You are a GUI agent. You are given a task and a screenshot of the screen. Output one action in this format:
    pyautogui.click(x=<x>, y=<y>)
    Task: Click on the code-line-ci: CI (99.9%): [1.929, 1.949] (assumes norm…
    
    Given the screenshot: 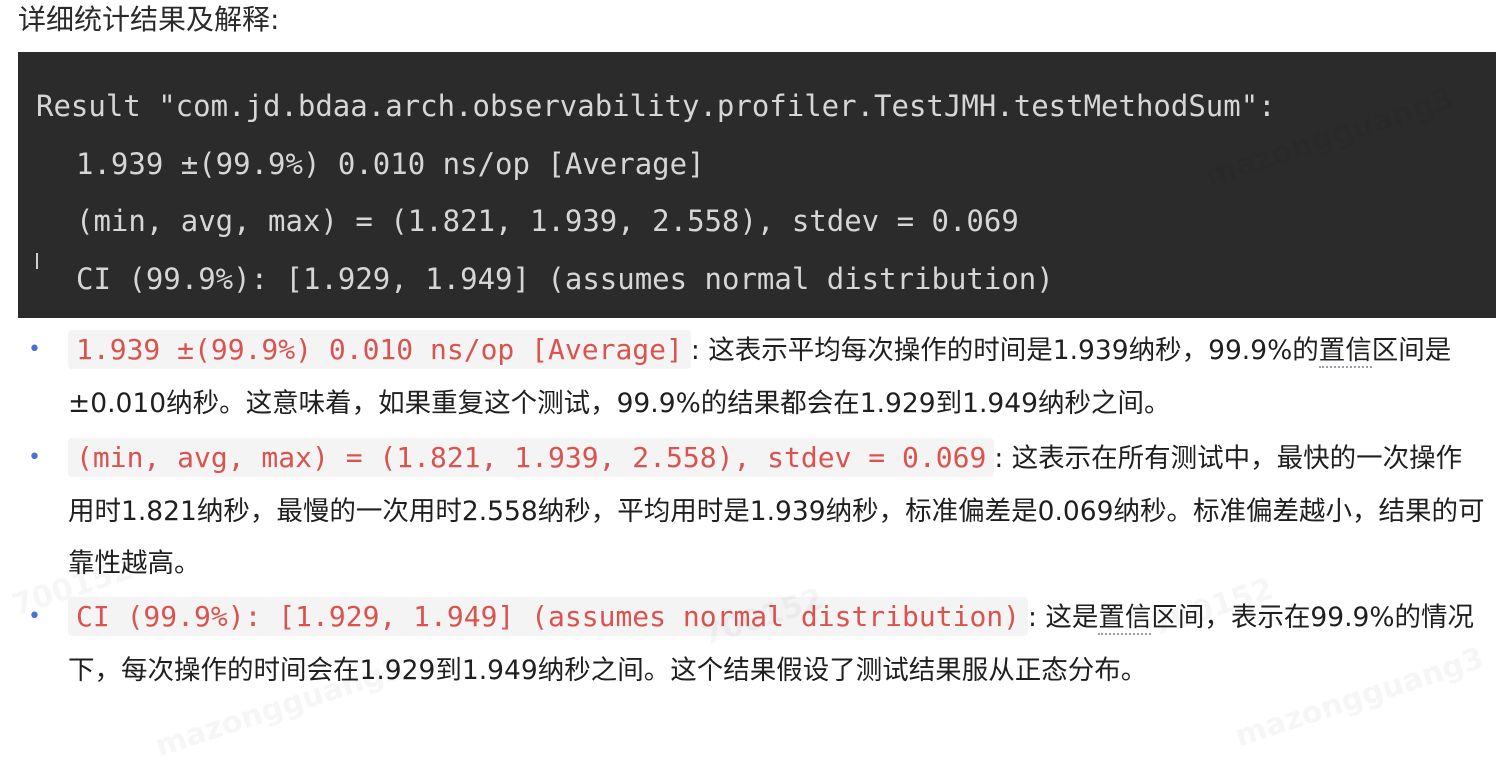 What is the action you would take?
    pyautogui.click(x=565, y=278)
    